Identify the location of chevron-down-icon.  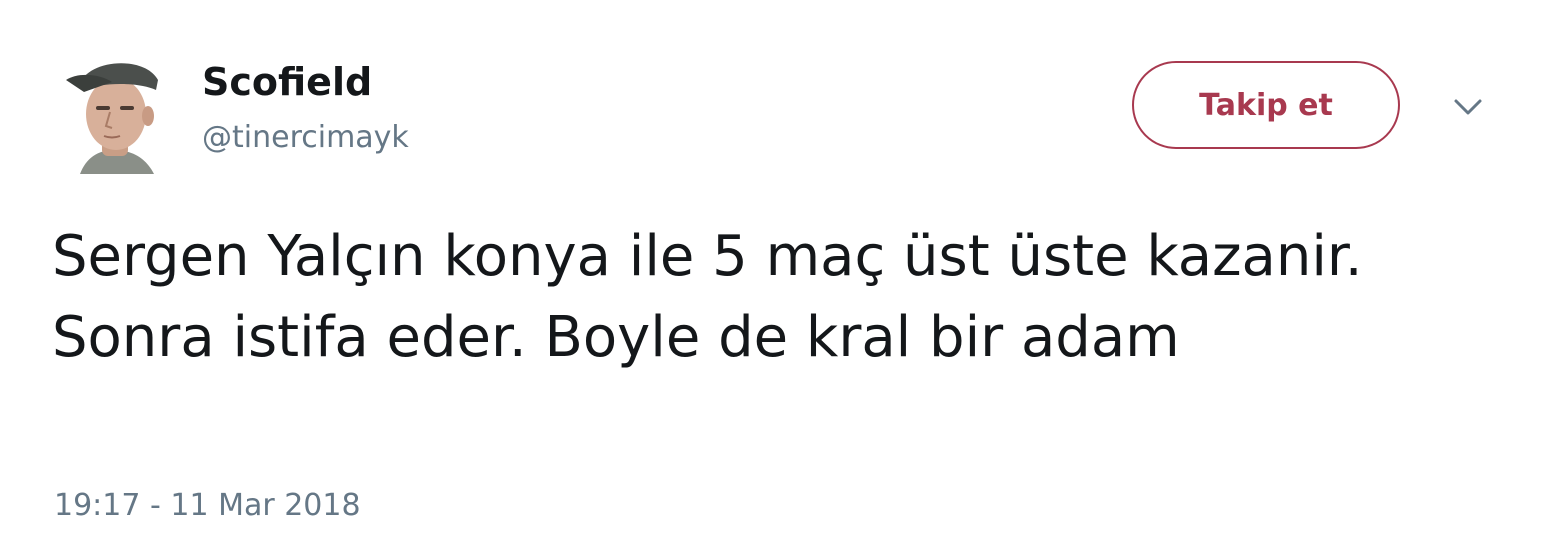
(1468, 107).